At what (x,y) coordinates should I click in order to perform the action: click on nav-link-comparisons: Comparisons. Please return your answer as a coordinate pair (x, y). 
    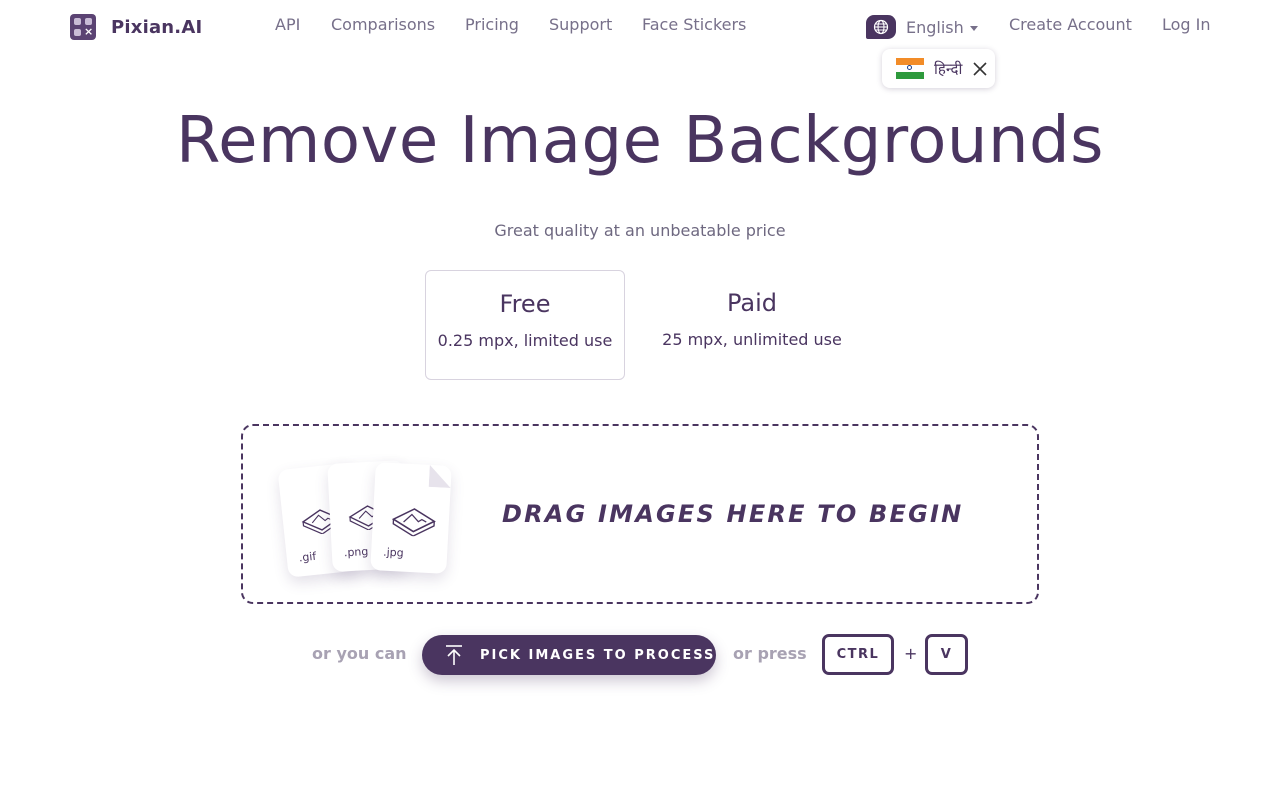
    Looking at the image, I should click on (383, 24).